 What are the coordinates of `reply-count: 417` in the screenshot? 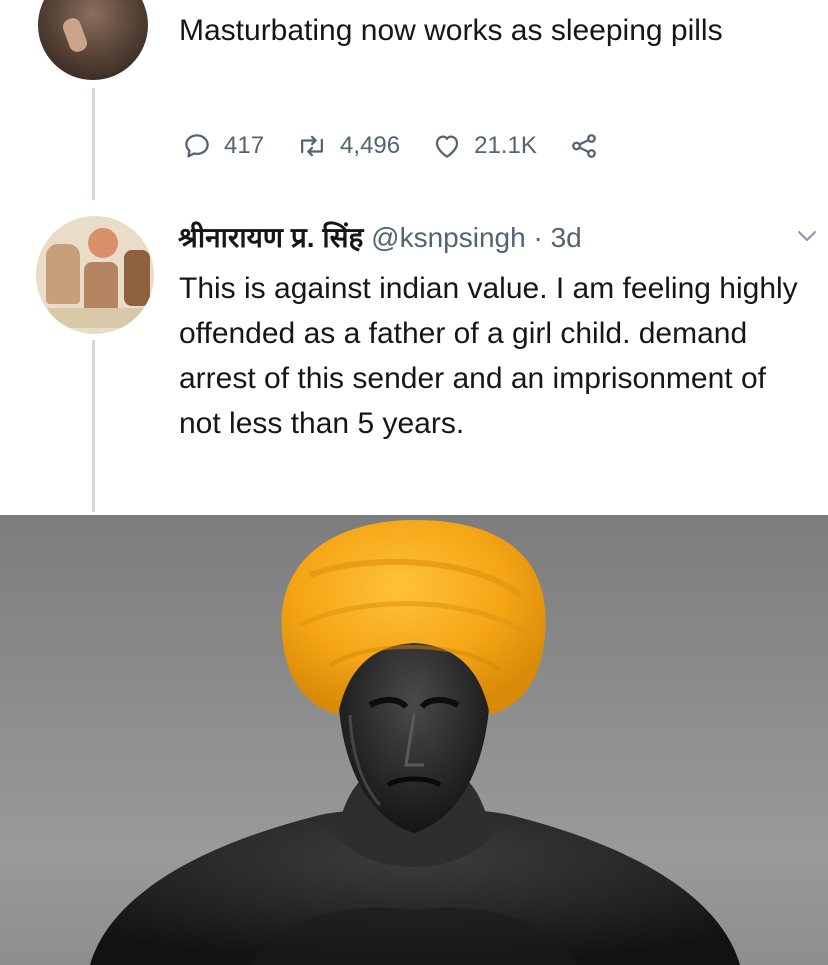 It's located at (244, 145).